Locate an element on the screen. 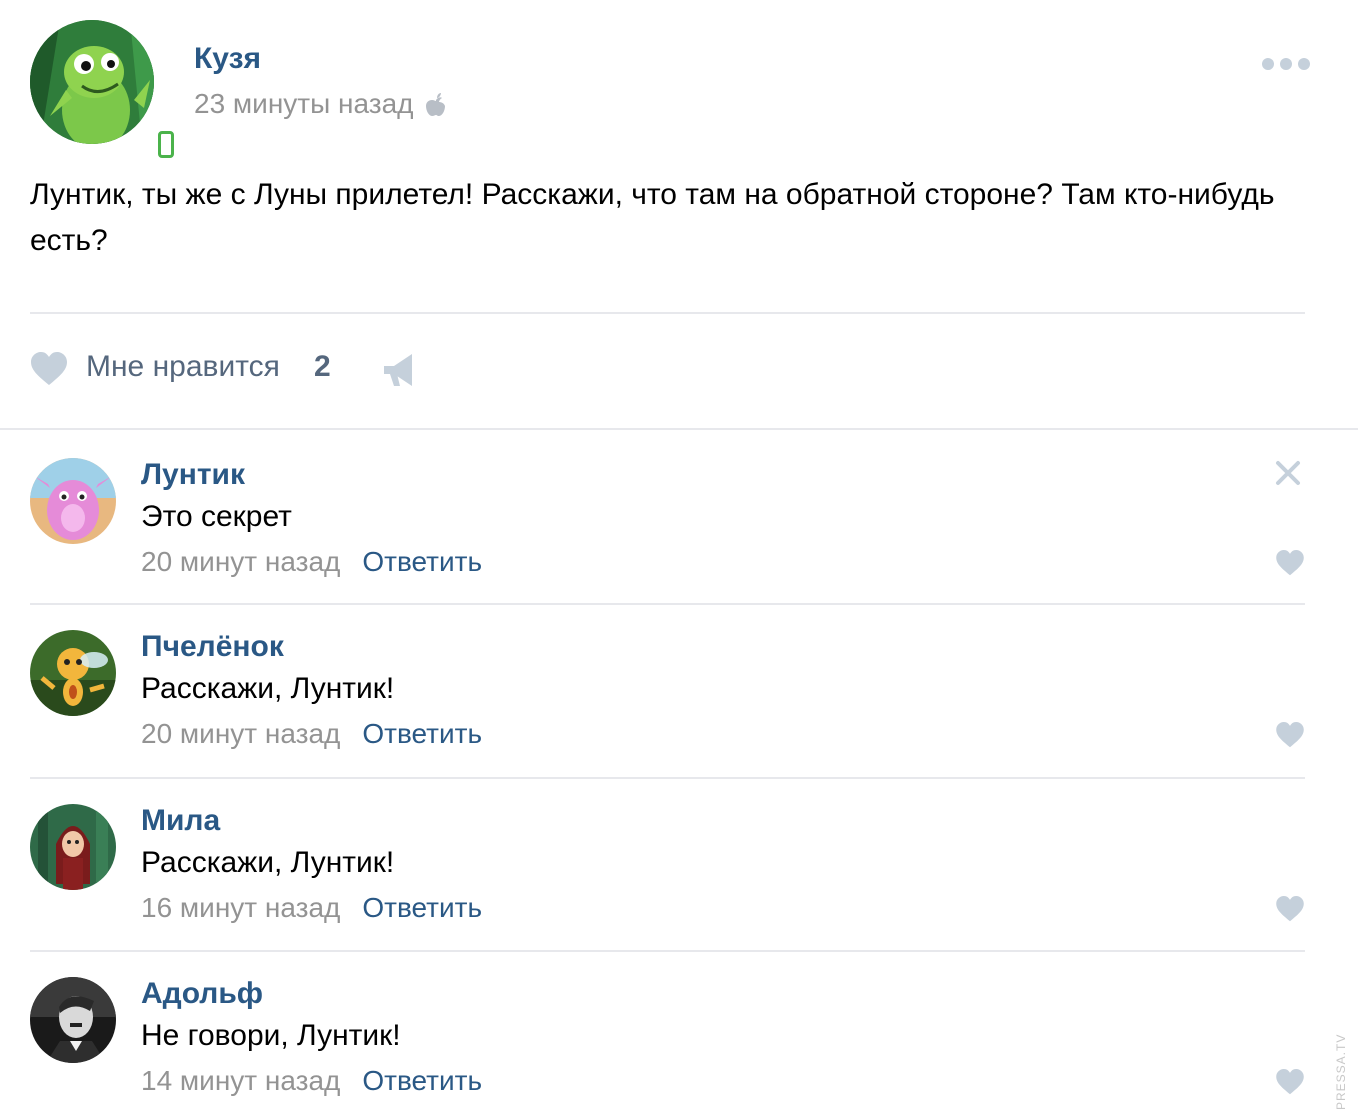 The width and height of the screenshot is (1358, 1120). comment-time: 16 минут назад is located at coordinates (240, 908).